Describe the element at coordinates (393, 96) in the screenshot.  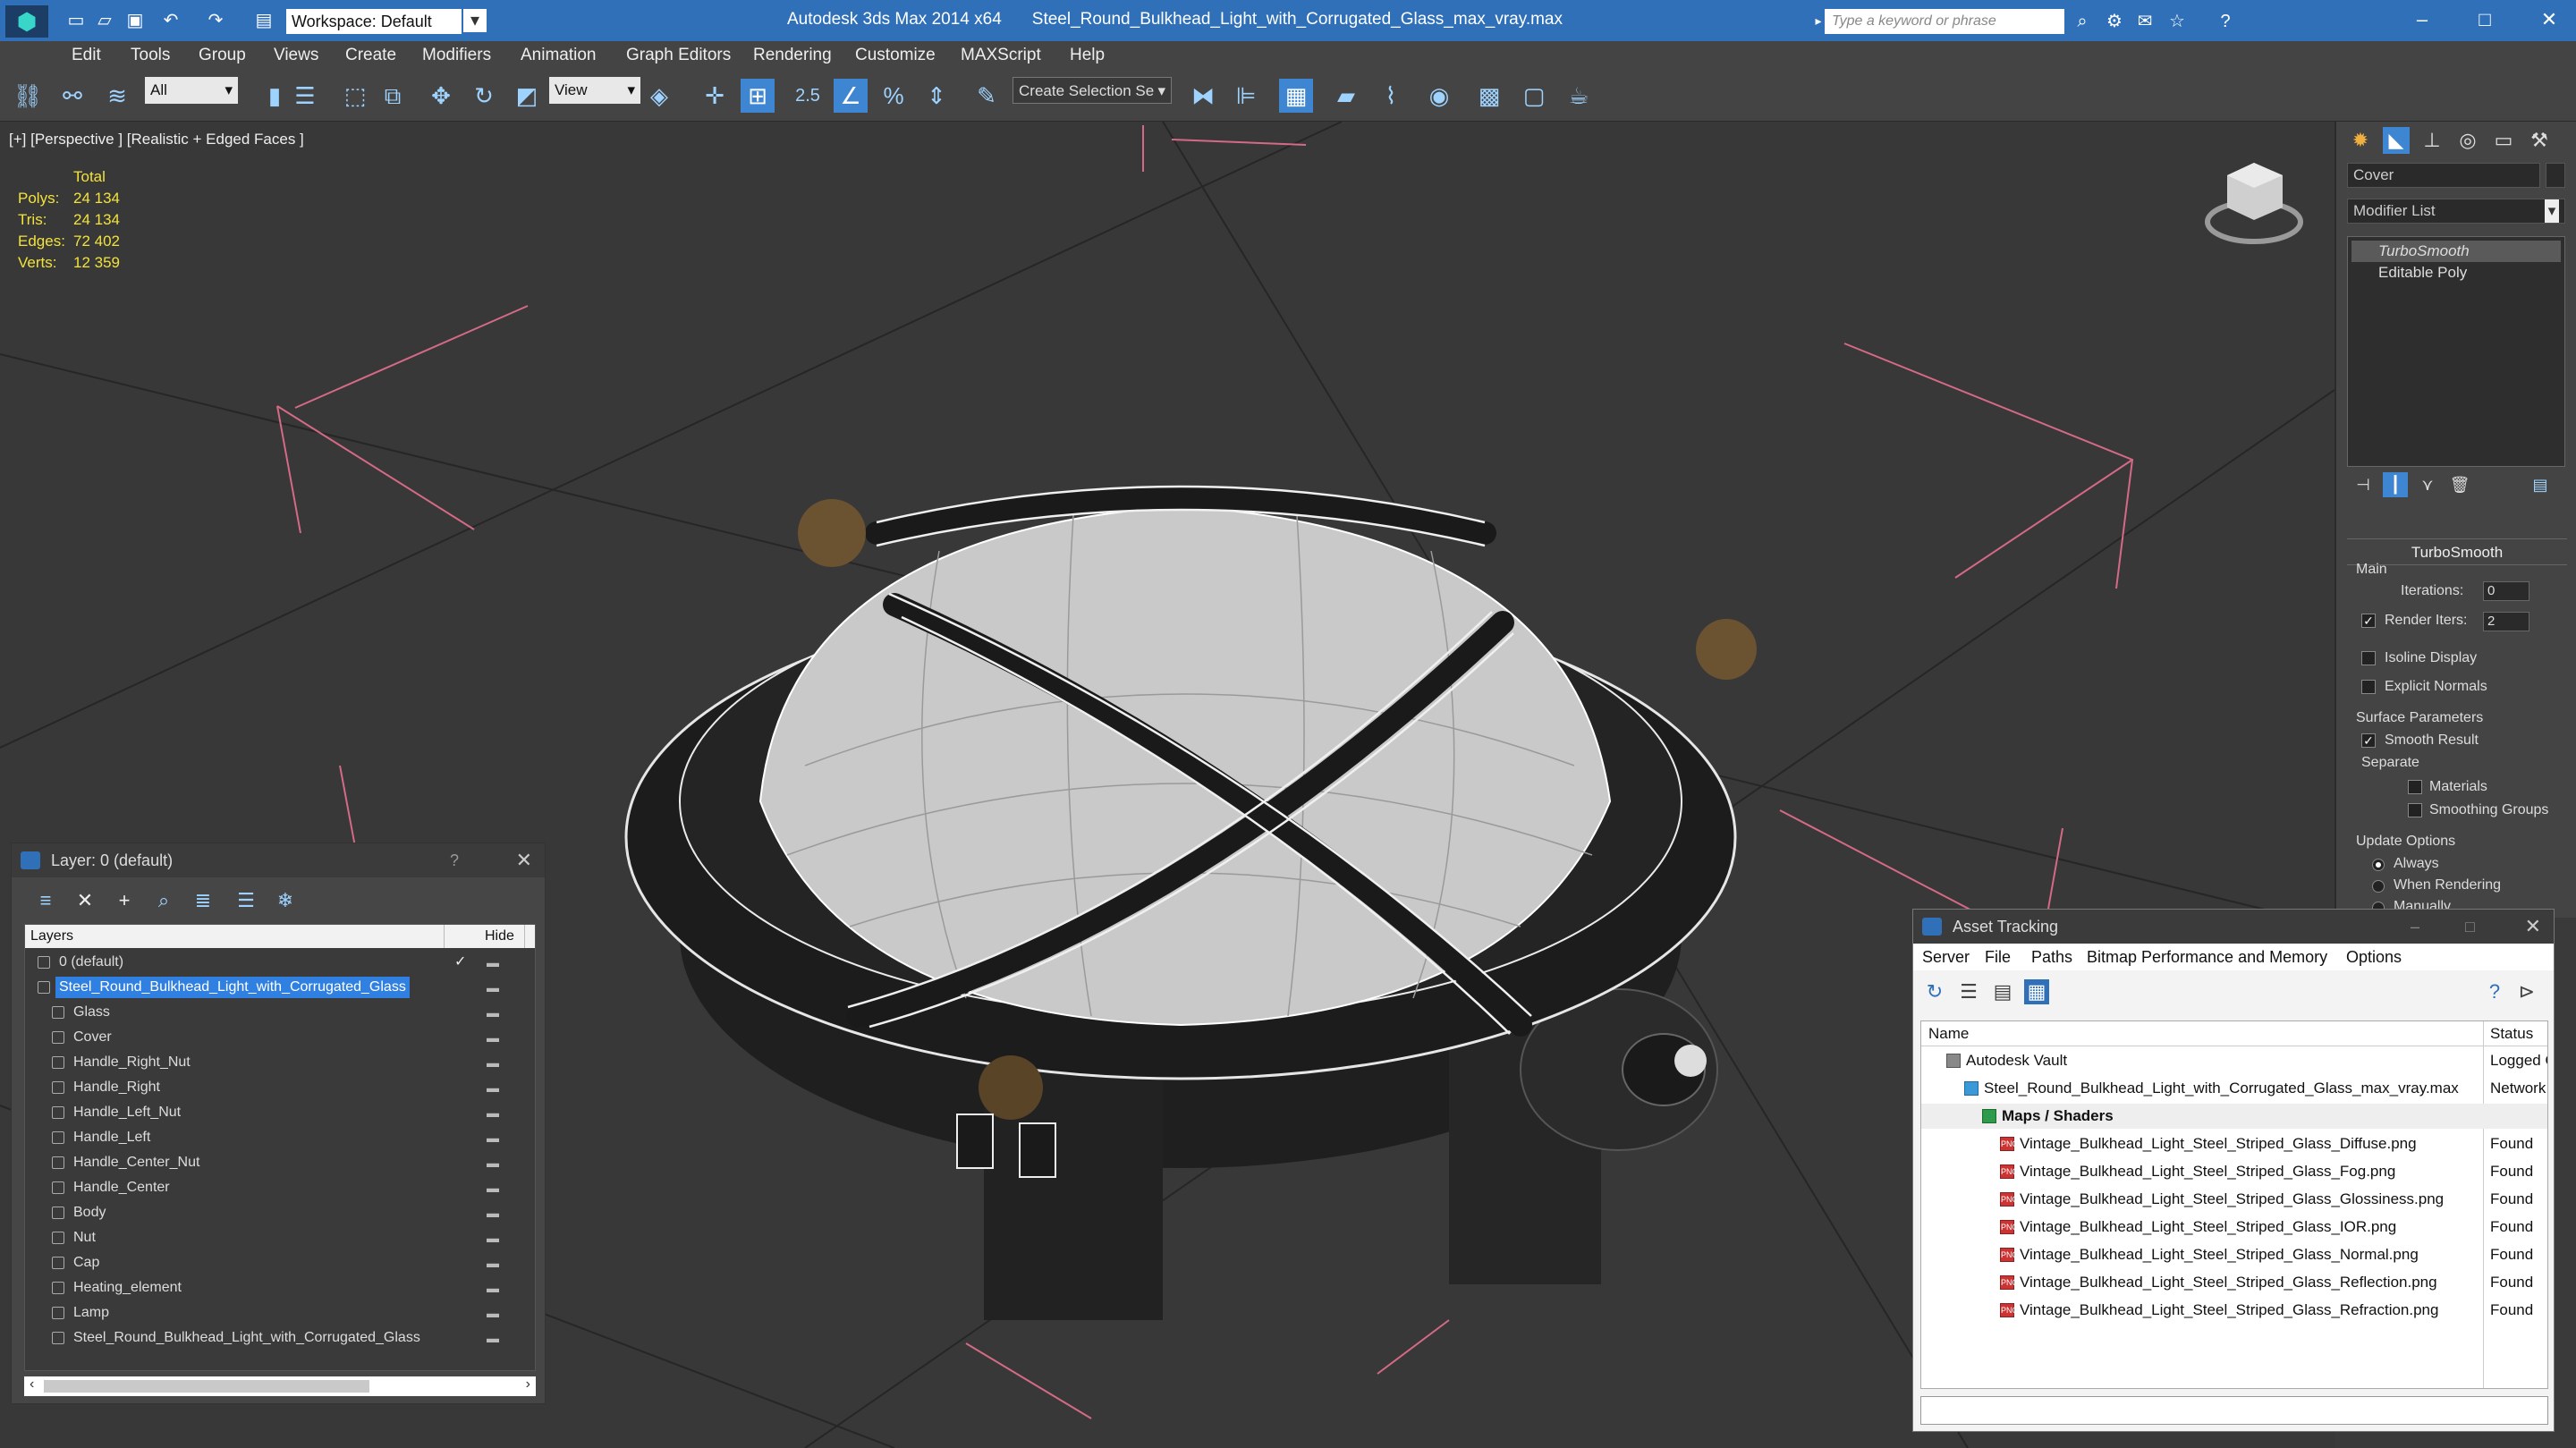
I see `window-crossing-icon: ⧉` at that location.